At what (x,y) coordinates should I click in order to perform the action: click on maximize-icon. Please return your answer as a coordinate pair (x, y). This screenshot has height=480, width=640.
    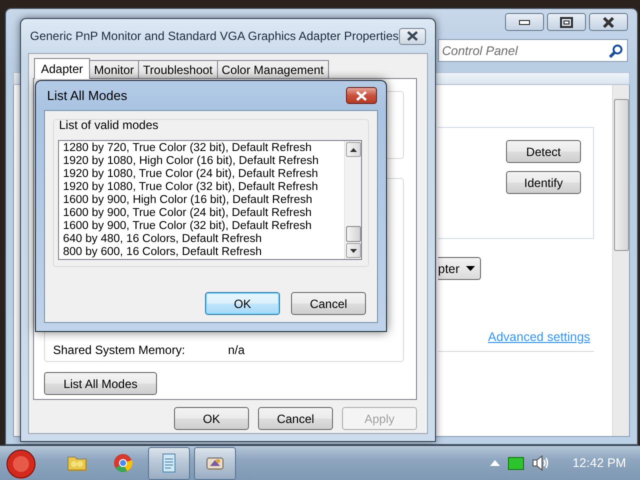
    Looking at the image, I should click on (566, 22).